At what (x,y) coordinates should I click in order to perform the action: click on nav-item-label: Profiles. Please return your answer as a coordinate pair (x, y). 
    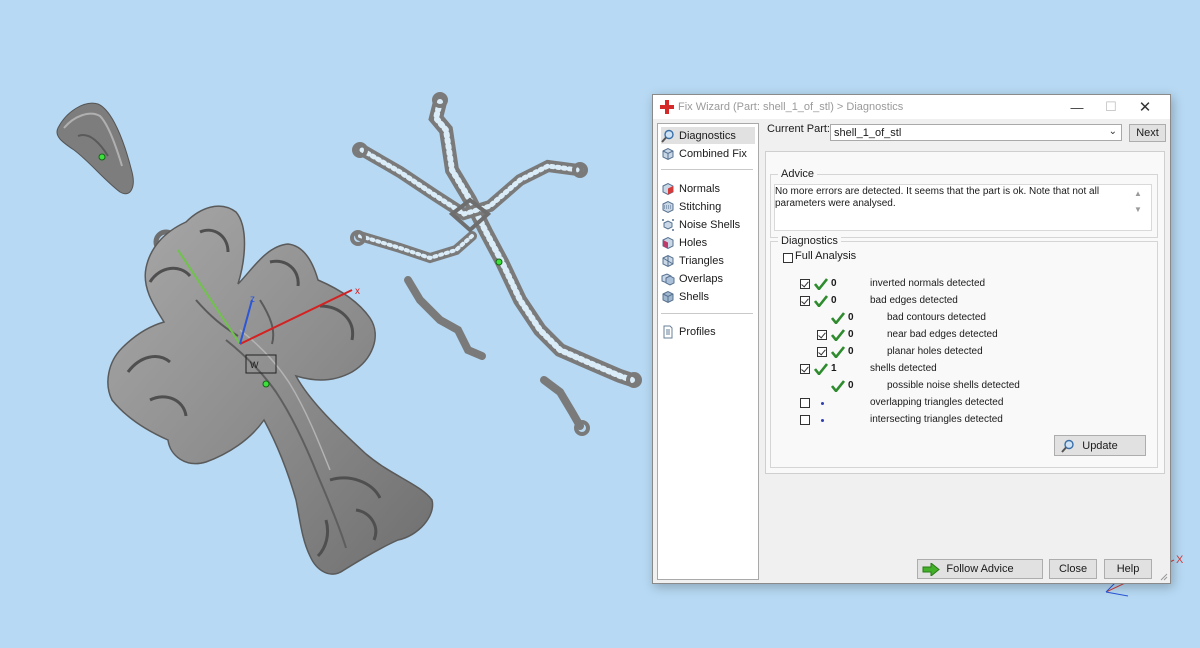
    Looking at the image, I should click on (697, 331).